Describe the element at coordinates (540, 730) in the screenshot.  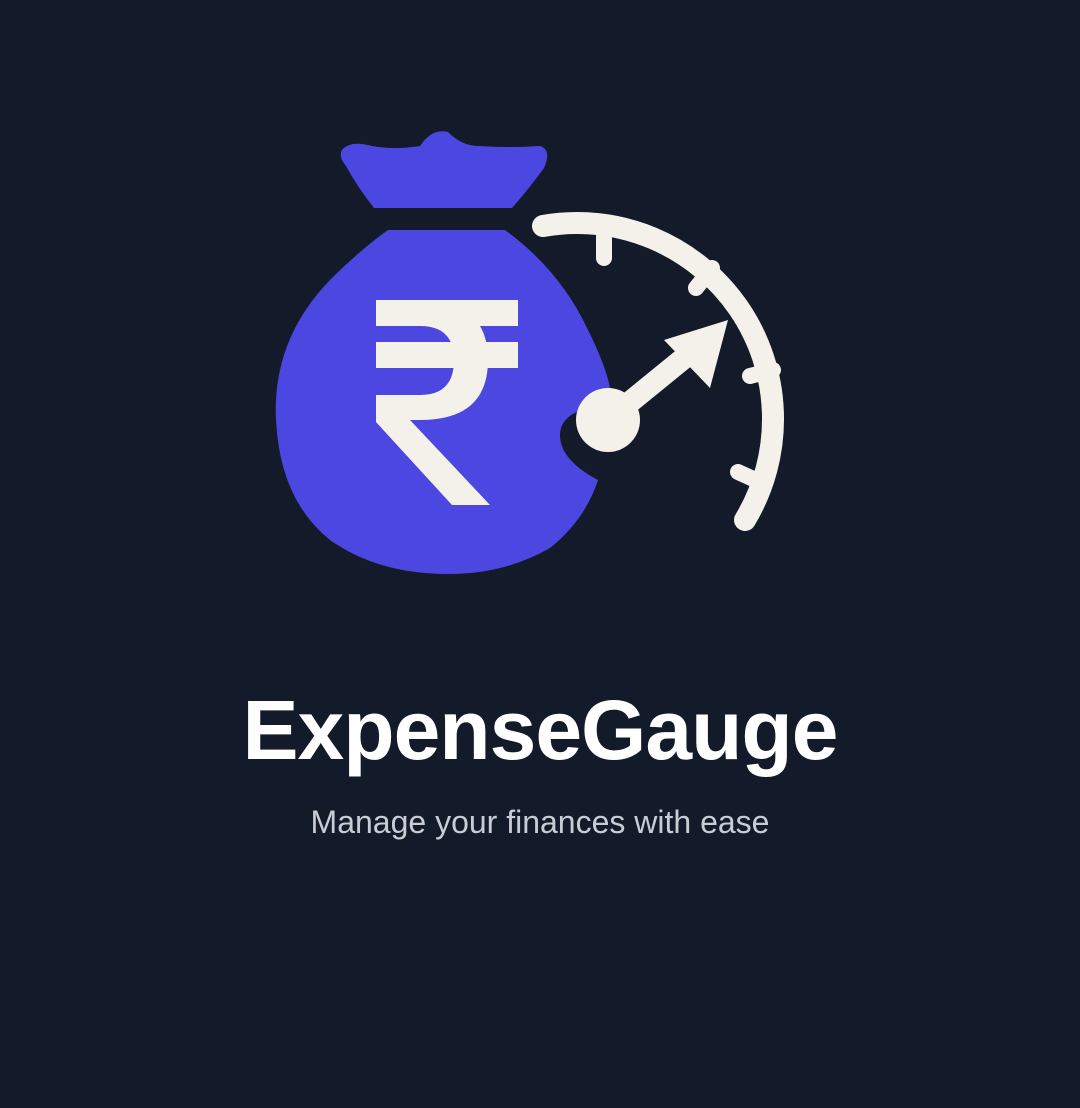
I see `app-title: ExpenseGauge` at that location.